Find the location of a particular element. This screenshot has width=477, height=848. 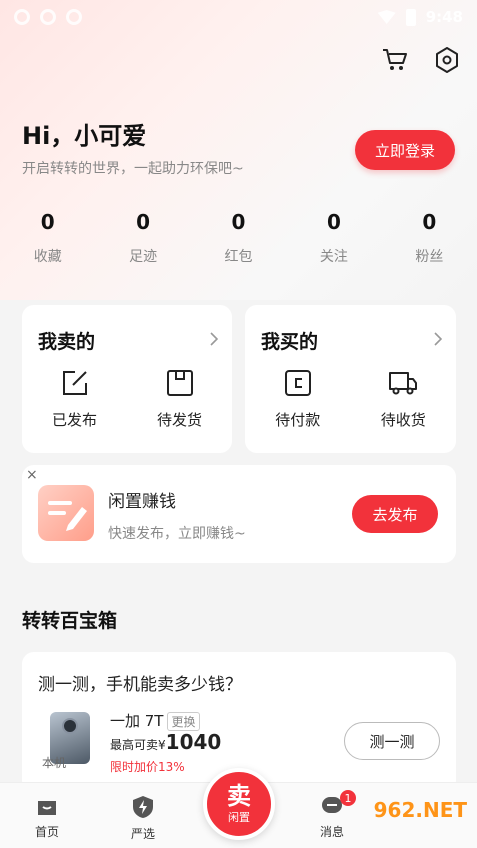

home-icon is located at coordinates (47, 808).